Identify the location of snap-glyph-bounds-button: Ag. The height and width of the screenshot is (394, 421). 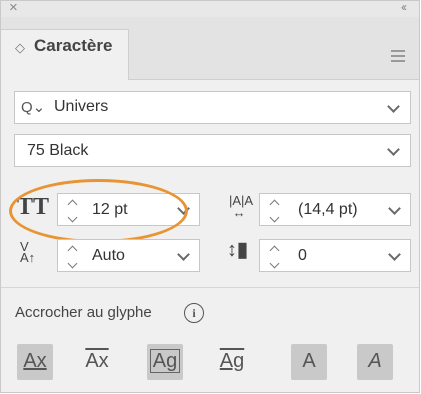
(165, 362).